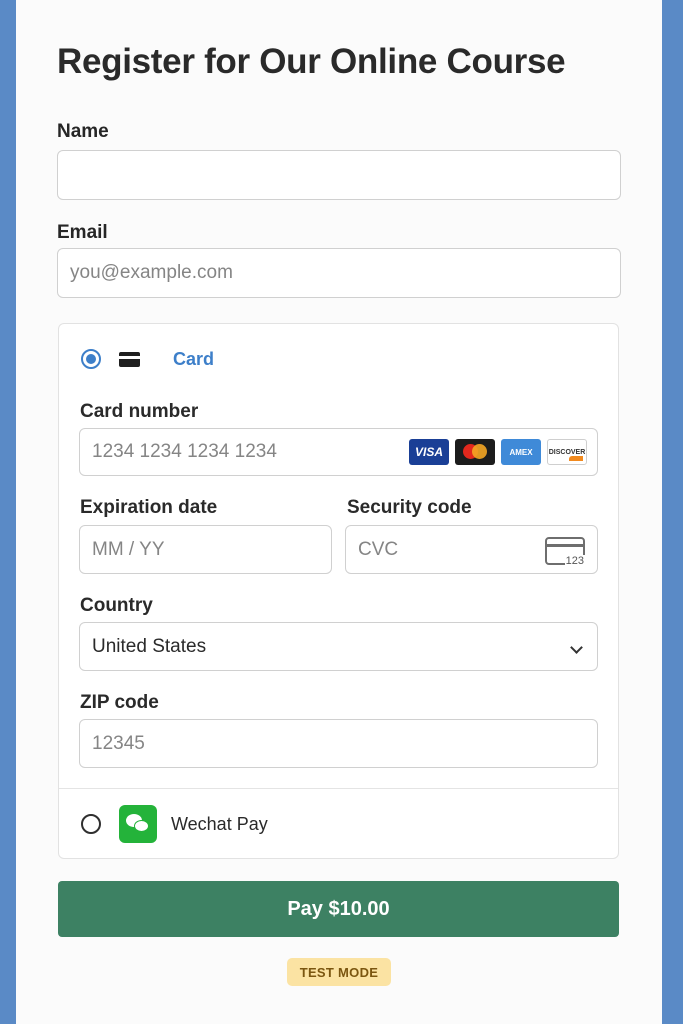 The height and width of the screenshot is (1024, 683). I want to click on name-field, so click(339, 175).